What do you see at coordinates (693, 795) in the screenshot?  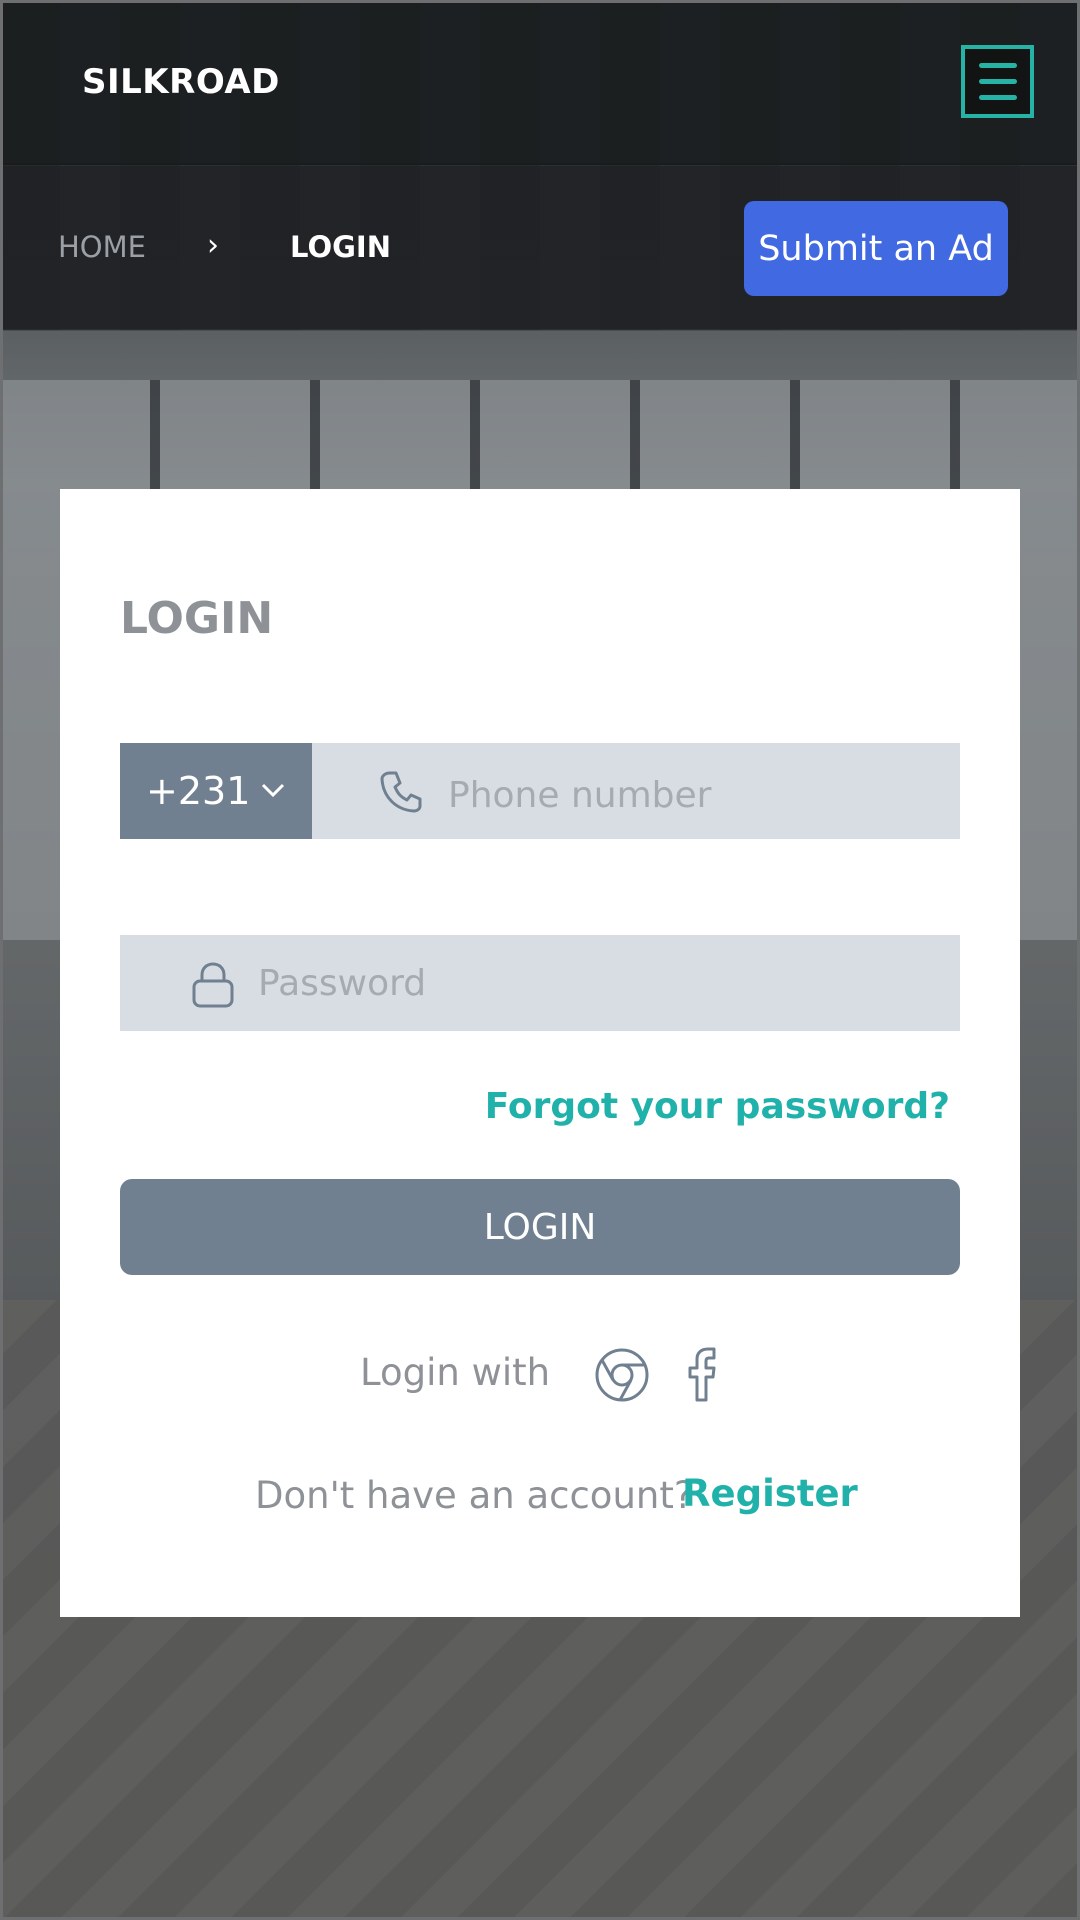 I see `phone-input` at bounding box center [693, 795].